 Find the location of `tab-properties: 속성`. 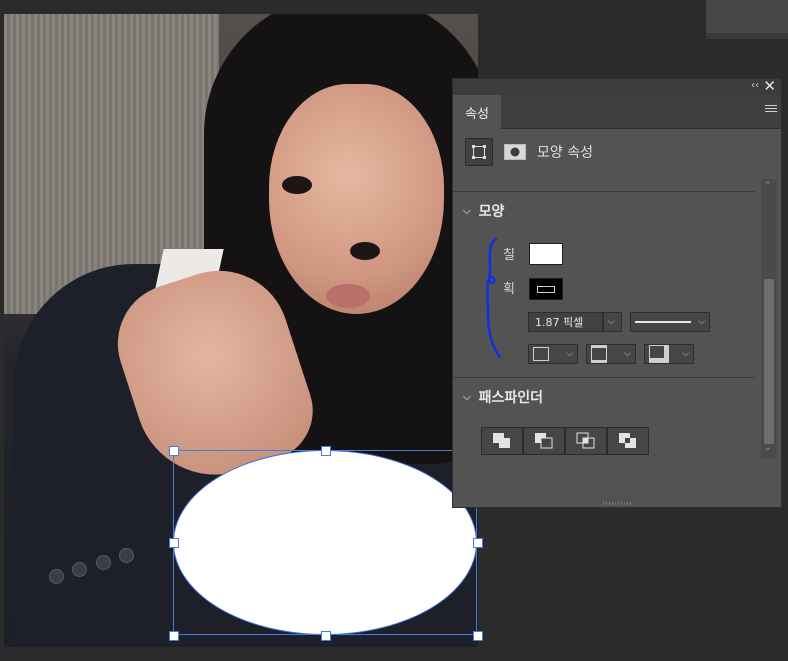

tab-properties: 속성 is located at coordinates (477, 112).